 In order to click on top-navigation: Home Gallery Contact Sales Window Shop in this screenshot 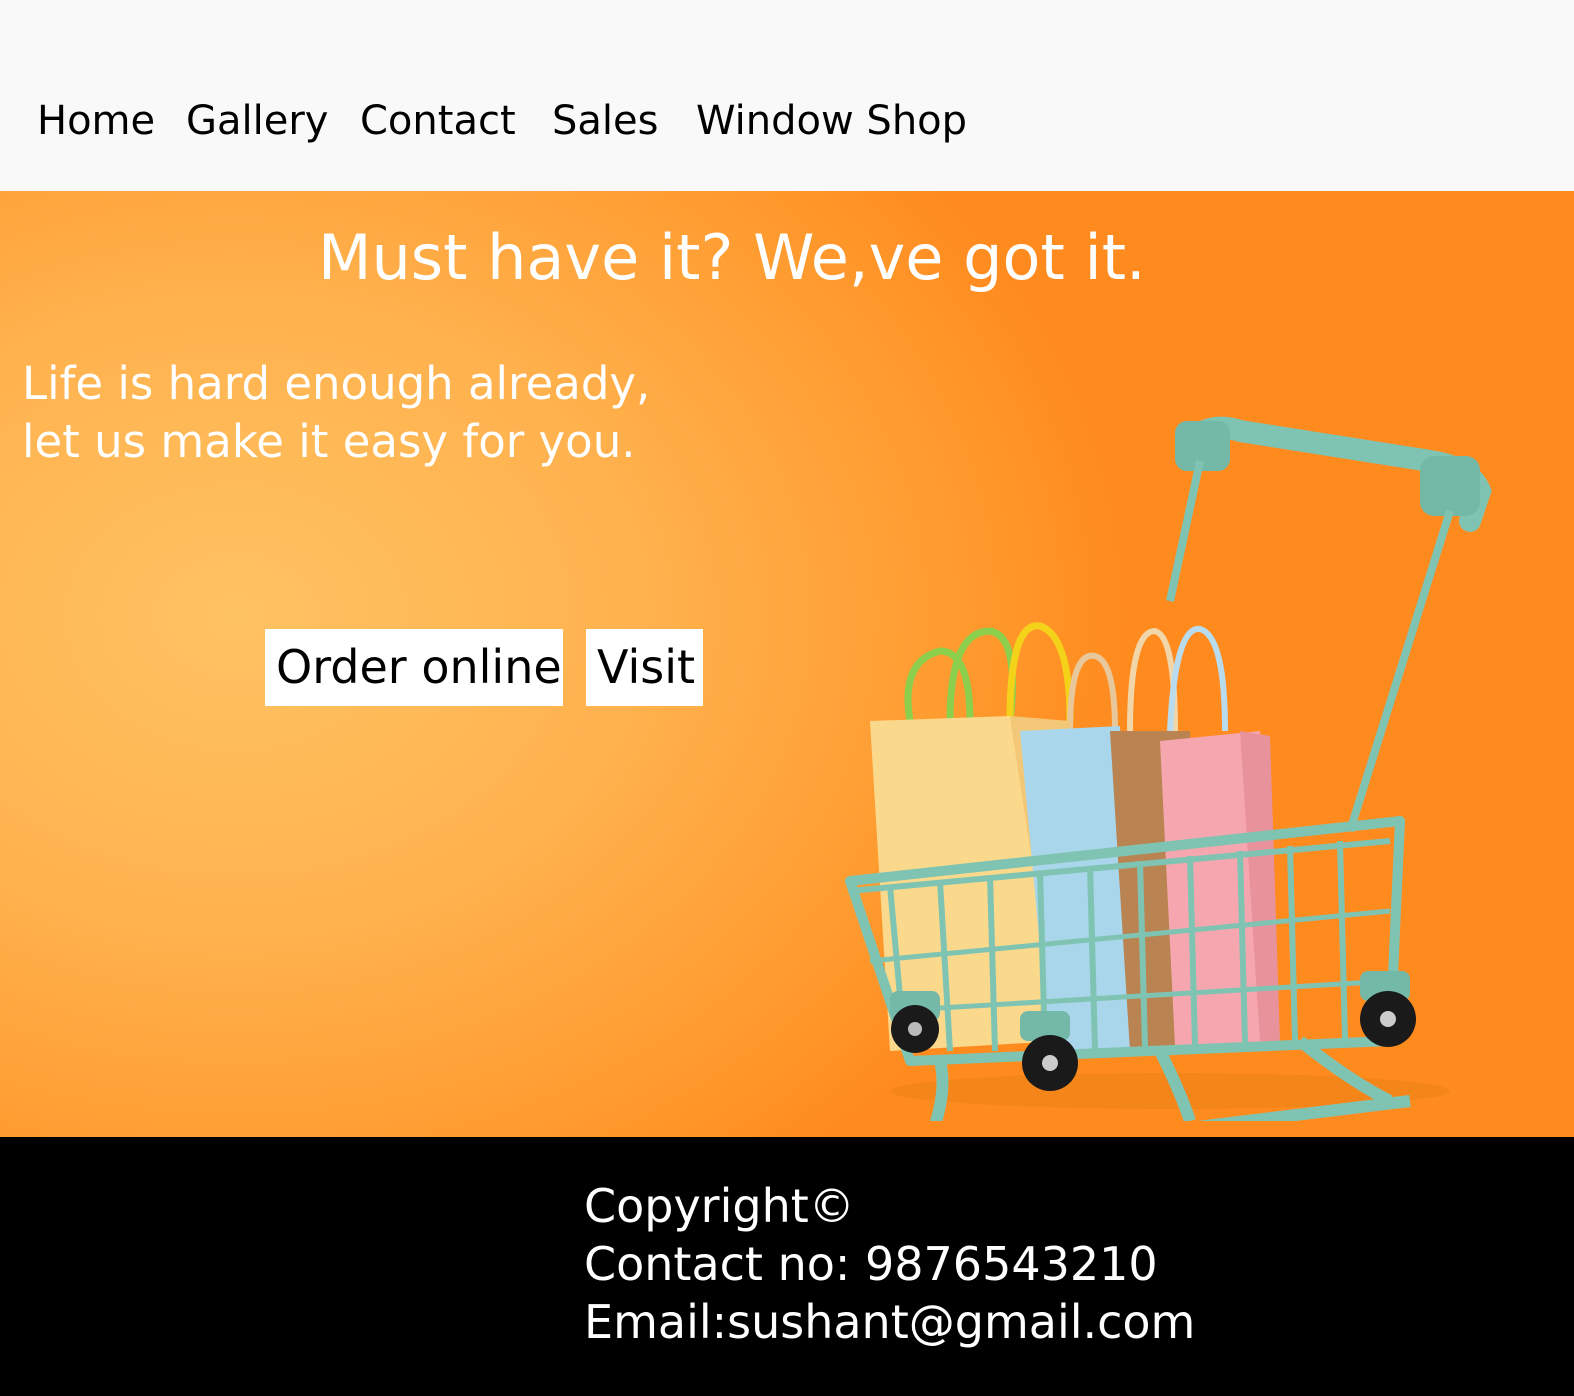, I will do `click(787, 95)`.